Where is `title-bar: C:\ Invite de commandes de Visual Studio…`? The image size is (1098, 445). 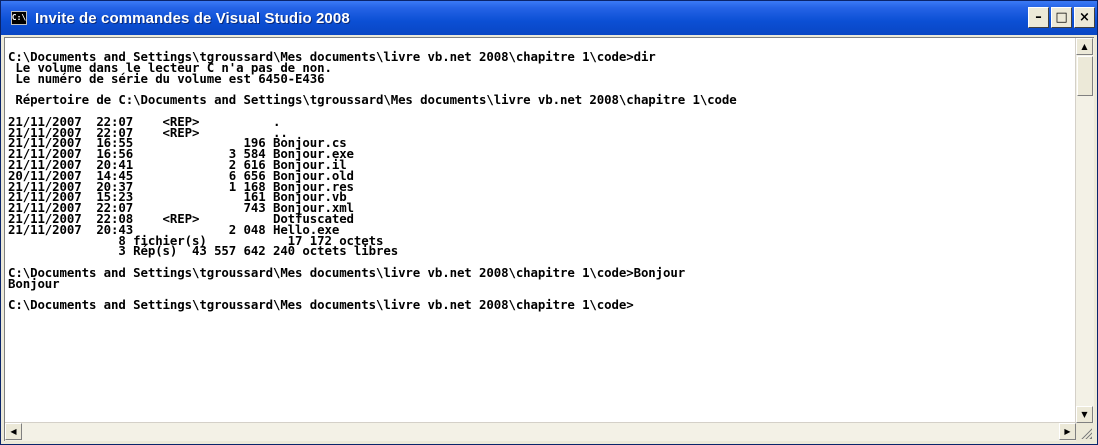 title-bar: C:\ Invite de commandes de Visual Studio… is located at coordinates (549, 18).